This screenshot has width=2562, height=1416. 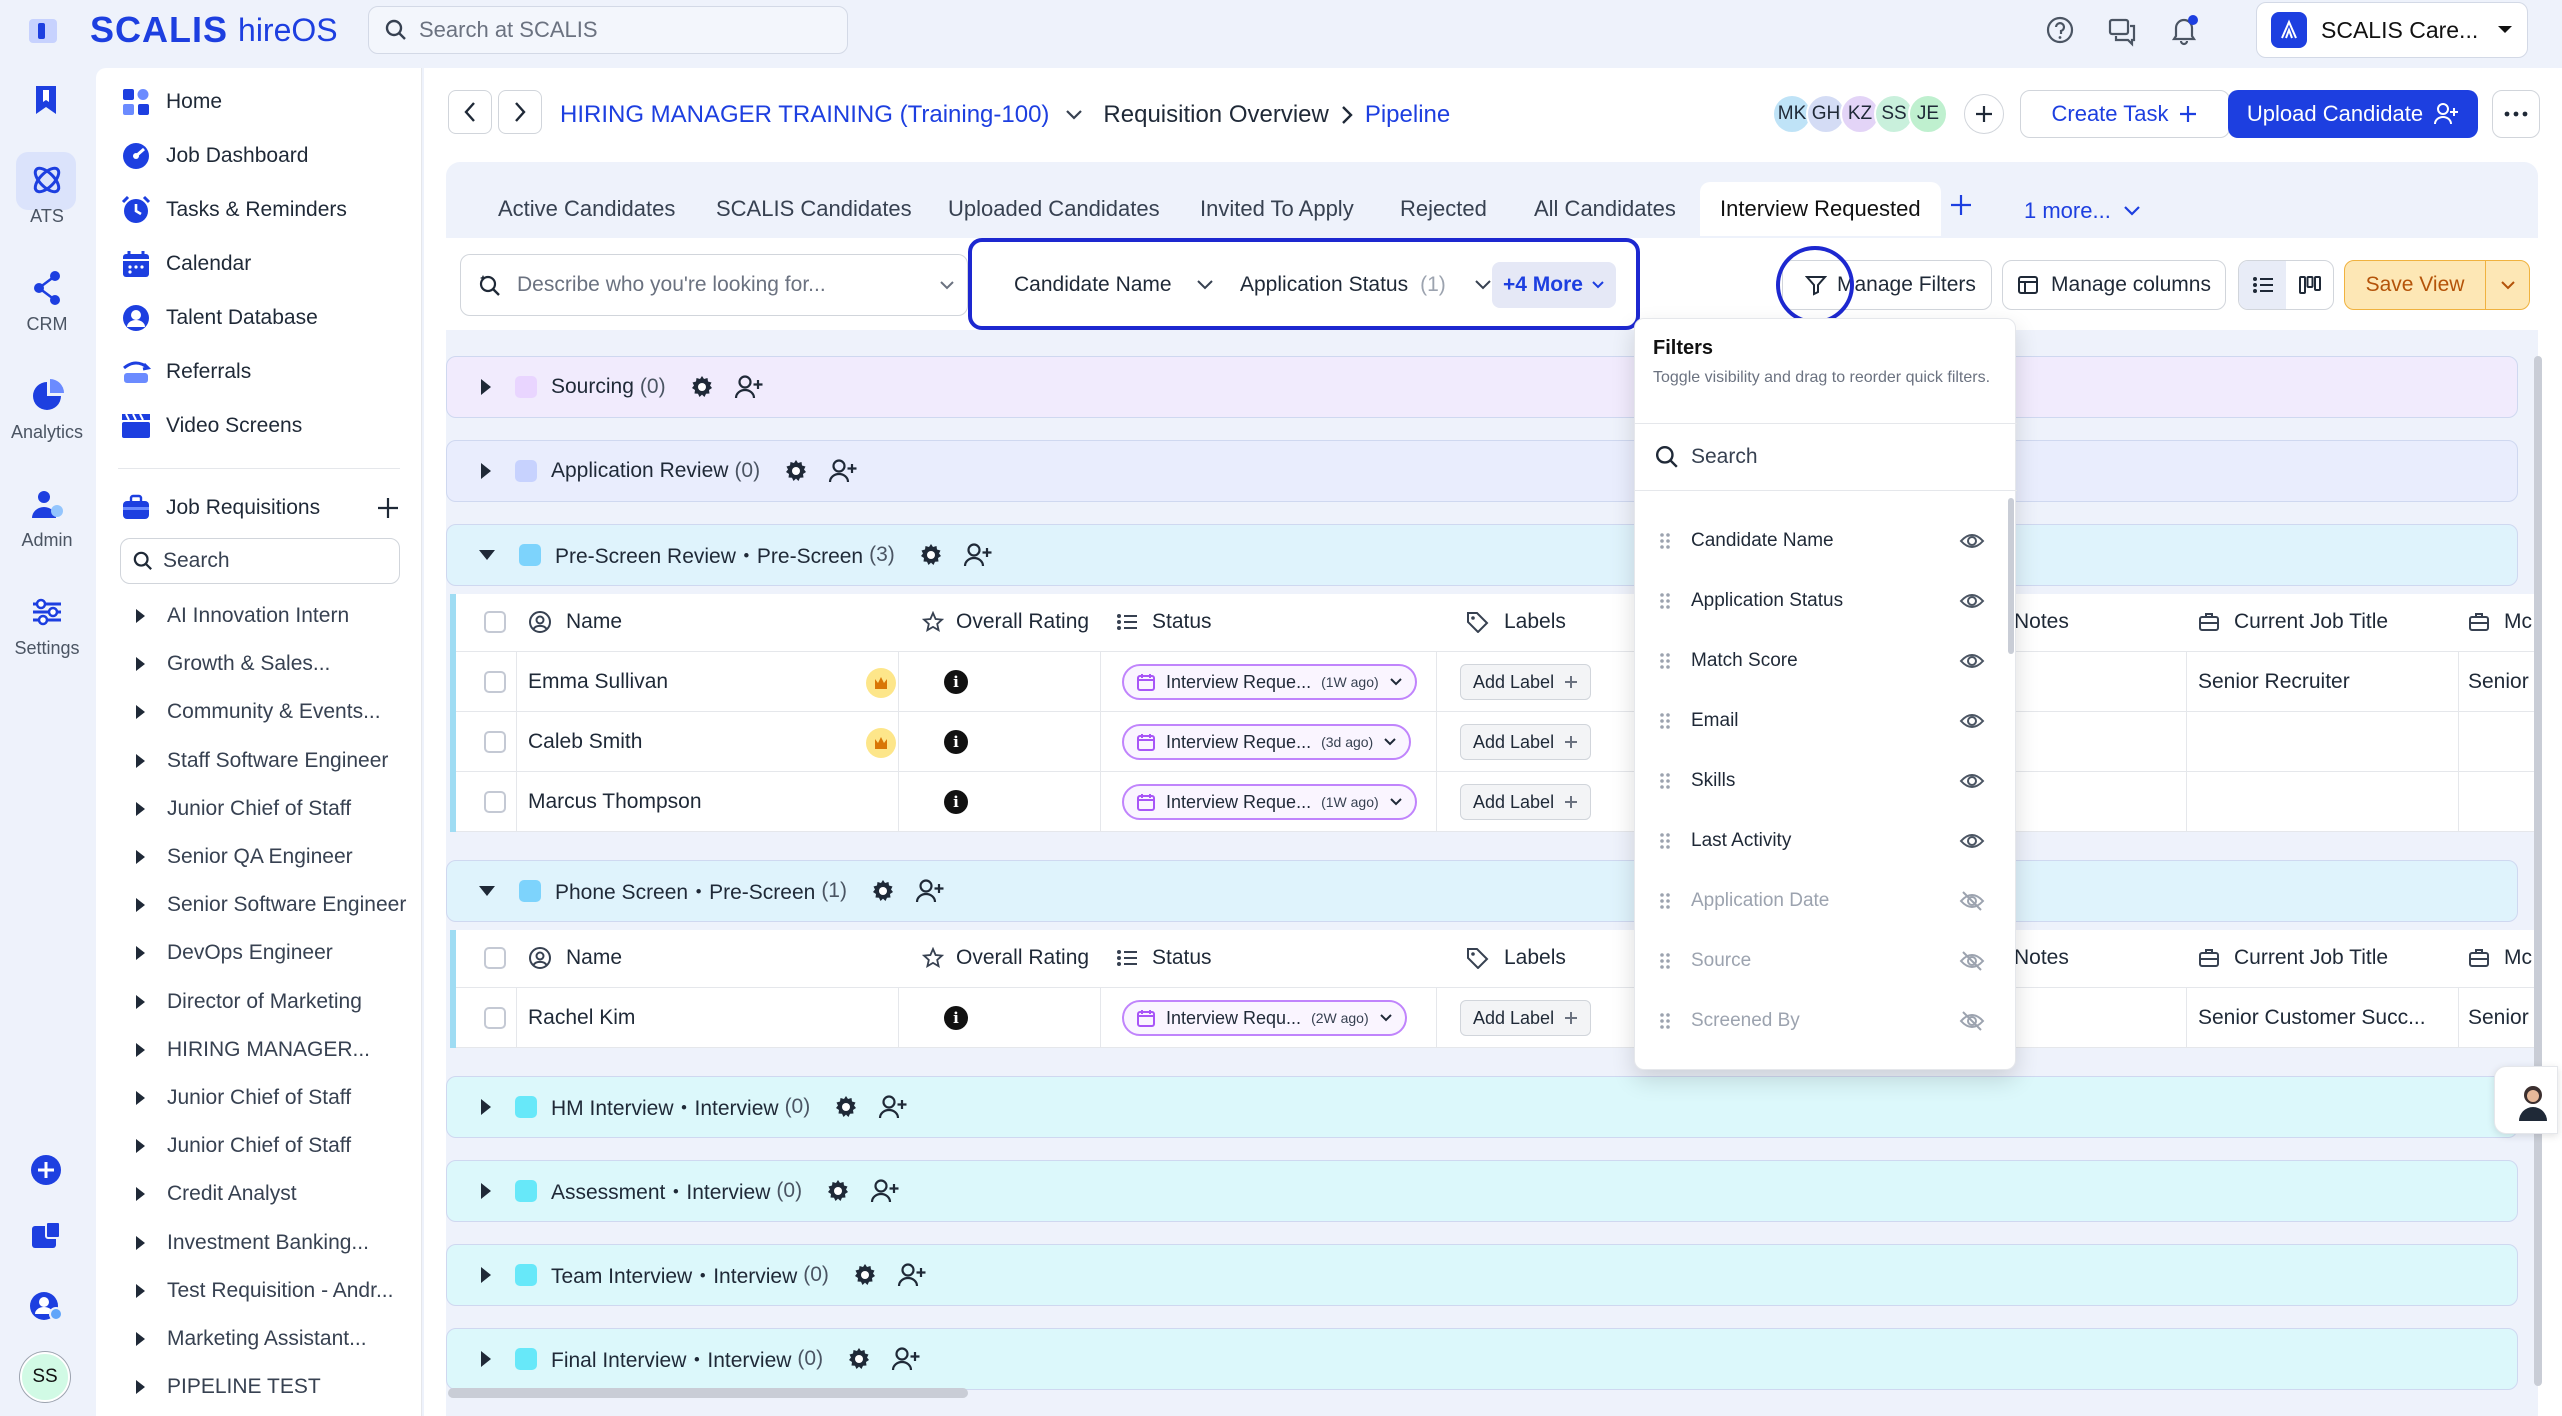 I want to click on filter-option: Candidate Name, so click(x=1822, y=541).